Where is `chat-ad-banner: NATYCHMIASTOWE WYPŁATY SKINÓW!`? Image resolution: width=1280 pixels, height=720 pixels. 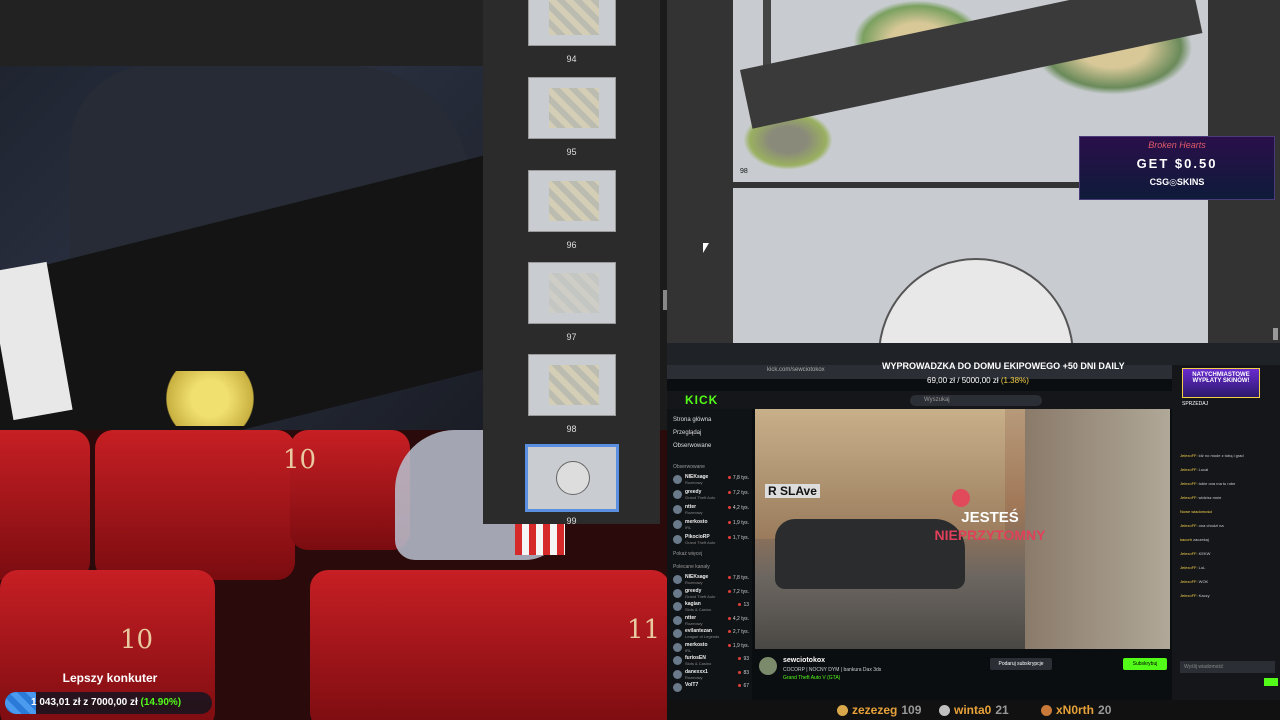 chat-ad-banner: NATYCHMIASTOWE WYPŁATY SKINÓW! is located at coordinates (1221, 383).